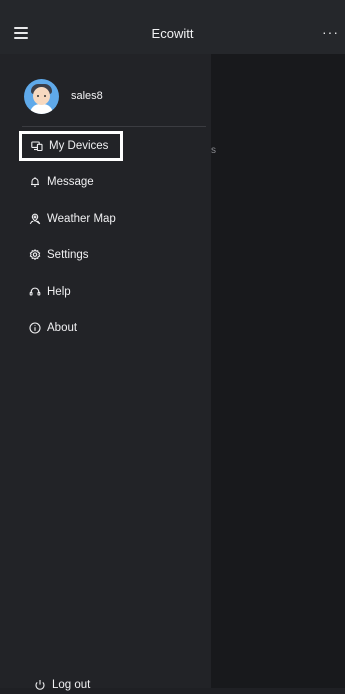  I want to click on info-icon, so click(35, 328).